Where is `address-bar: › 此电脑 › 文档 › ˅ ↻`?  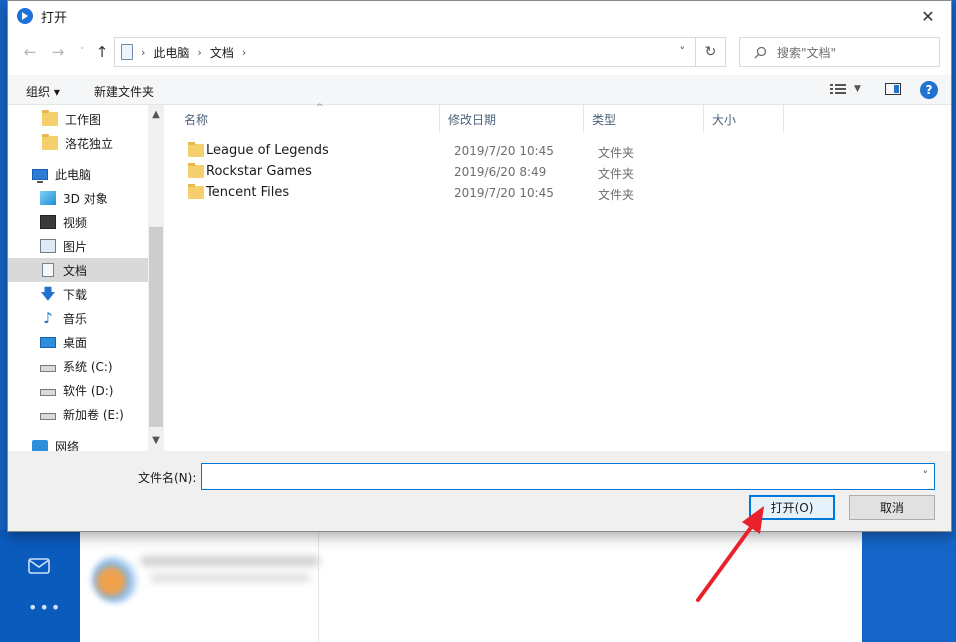
address-bar: › 此电脑 › 文档 › ˅ ↻ is located at coordinates (420, 52).